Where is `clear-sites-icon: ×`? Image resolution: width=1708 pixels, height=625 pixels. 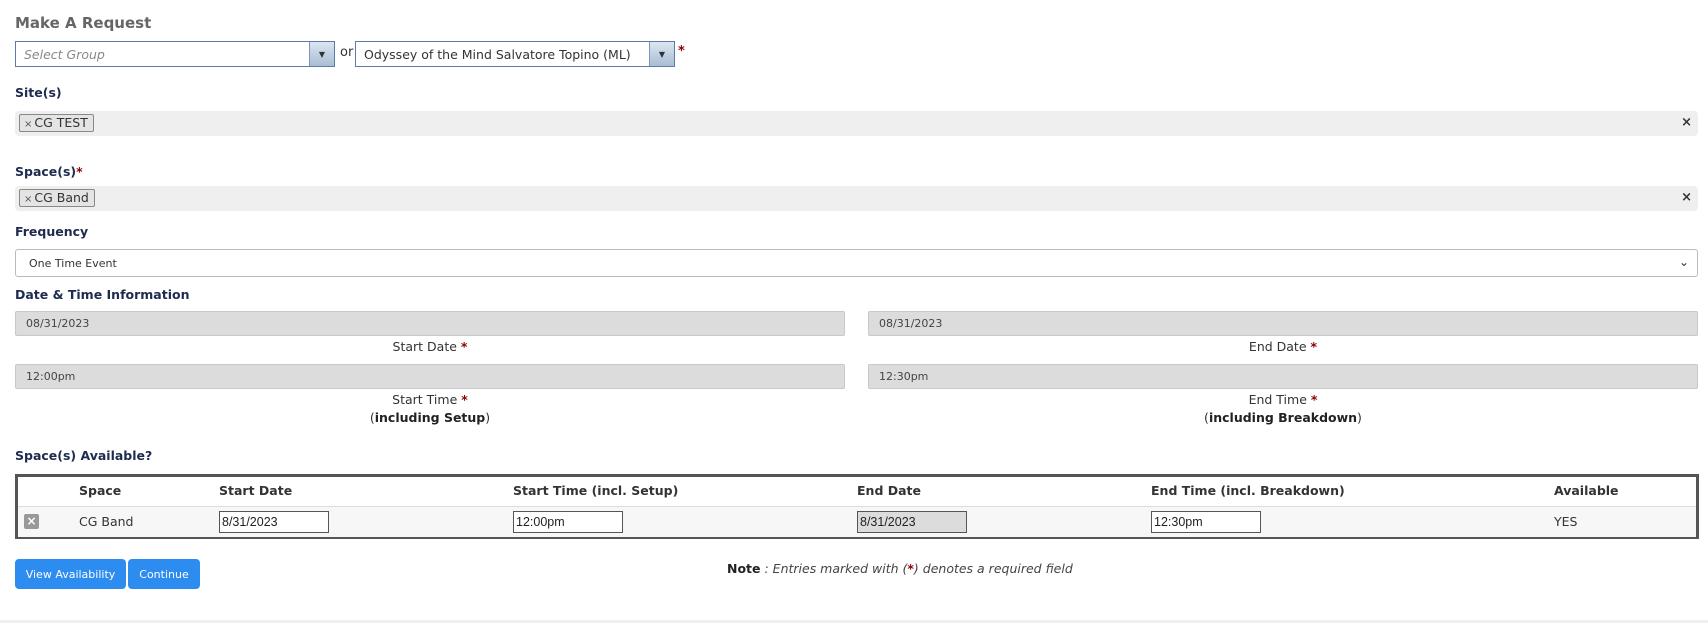
clear-sites-icon: × is located at coordinates (1686, 122).